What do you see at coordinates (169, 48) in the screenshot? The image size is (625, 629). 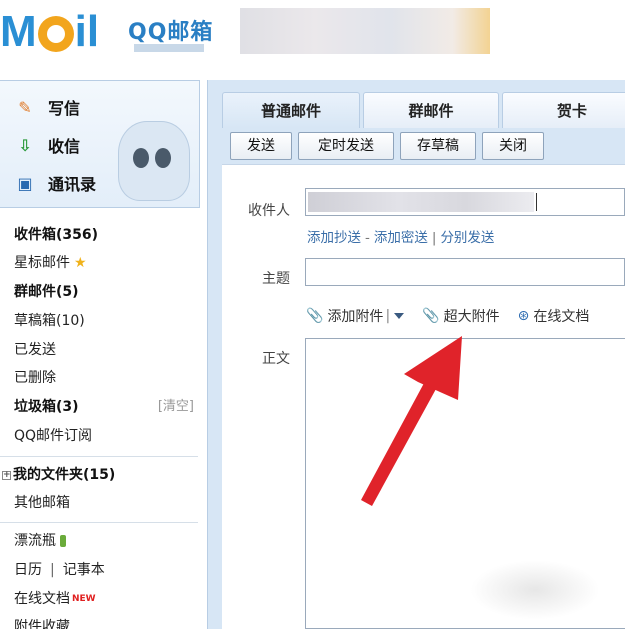 I see `logo-subtitle-blurred` at bounding box center [169, 48].